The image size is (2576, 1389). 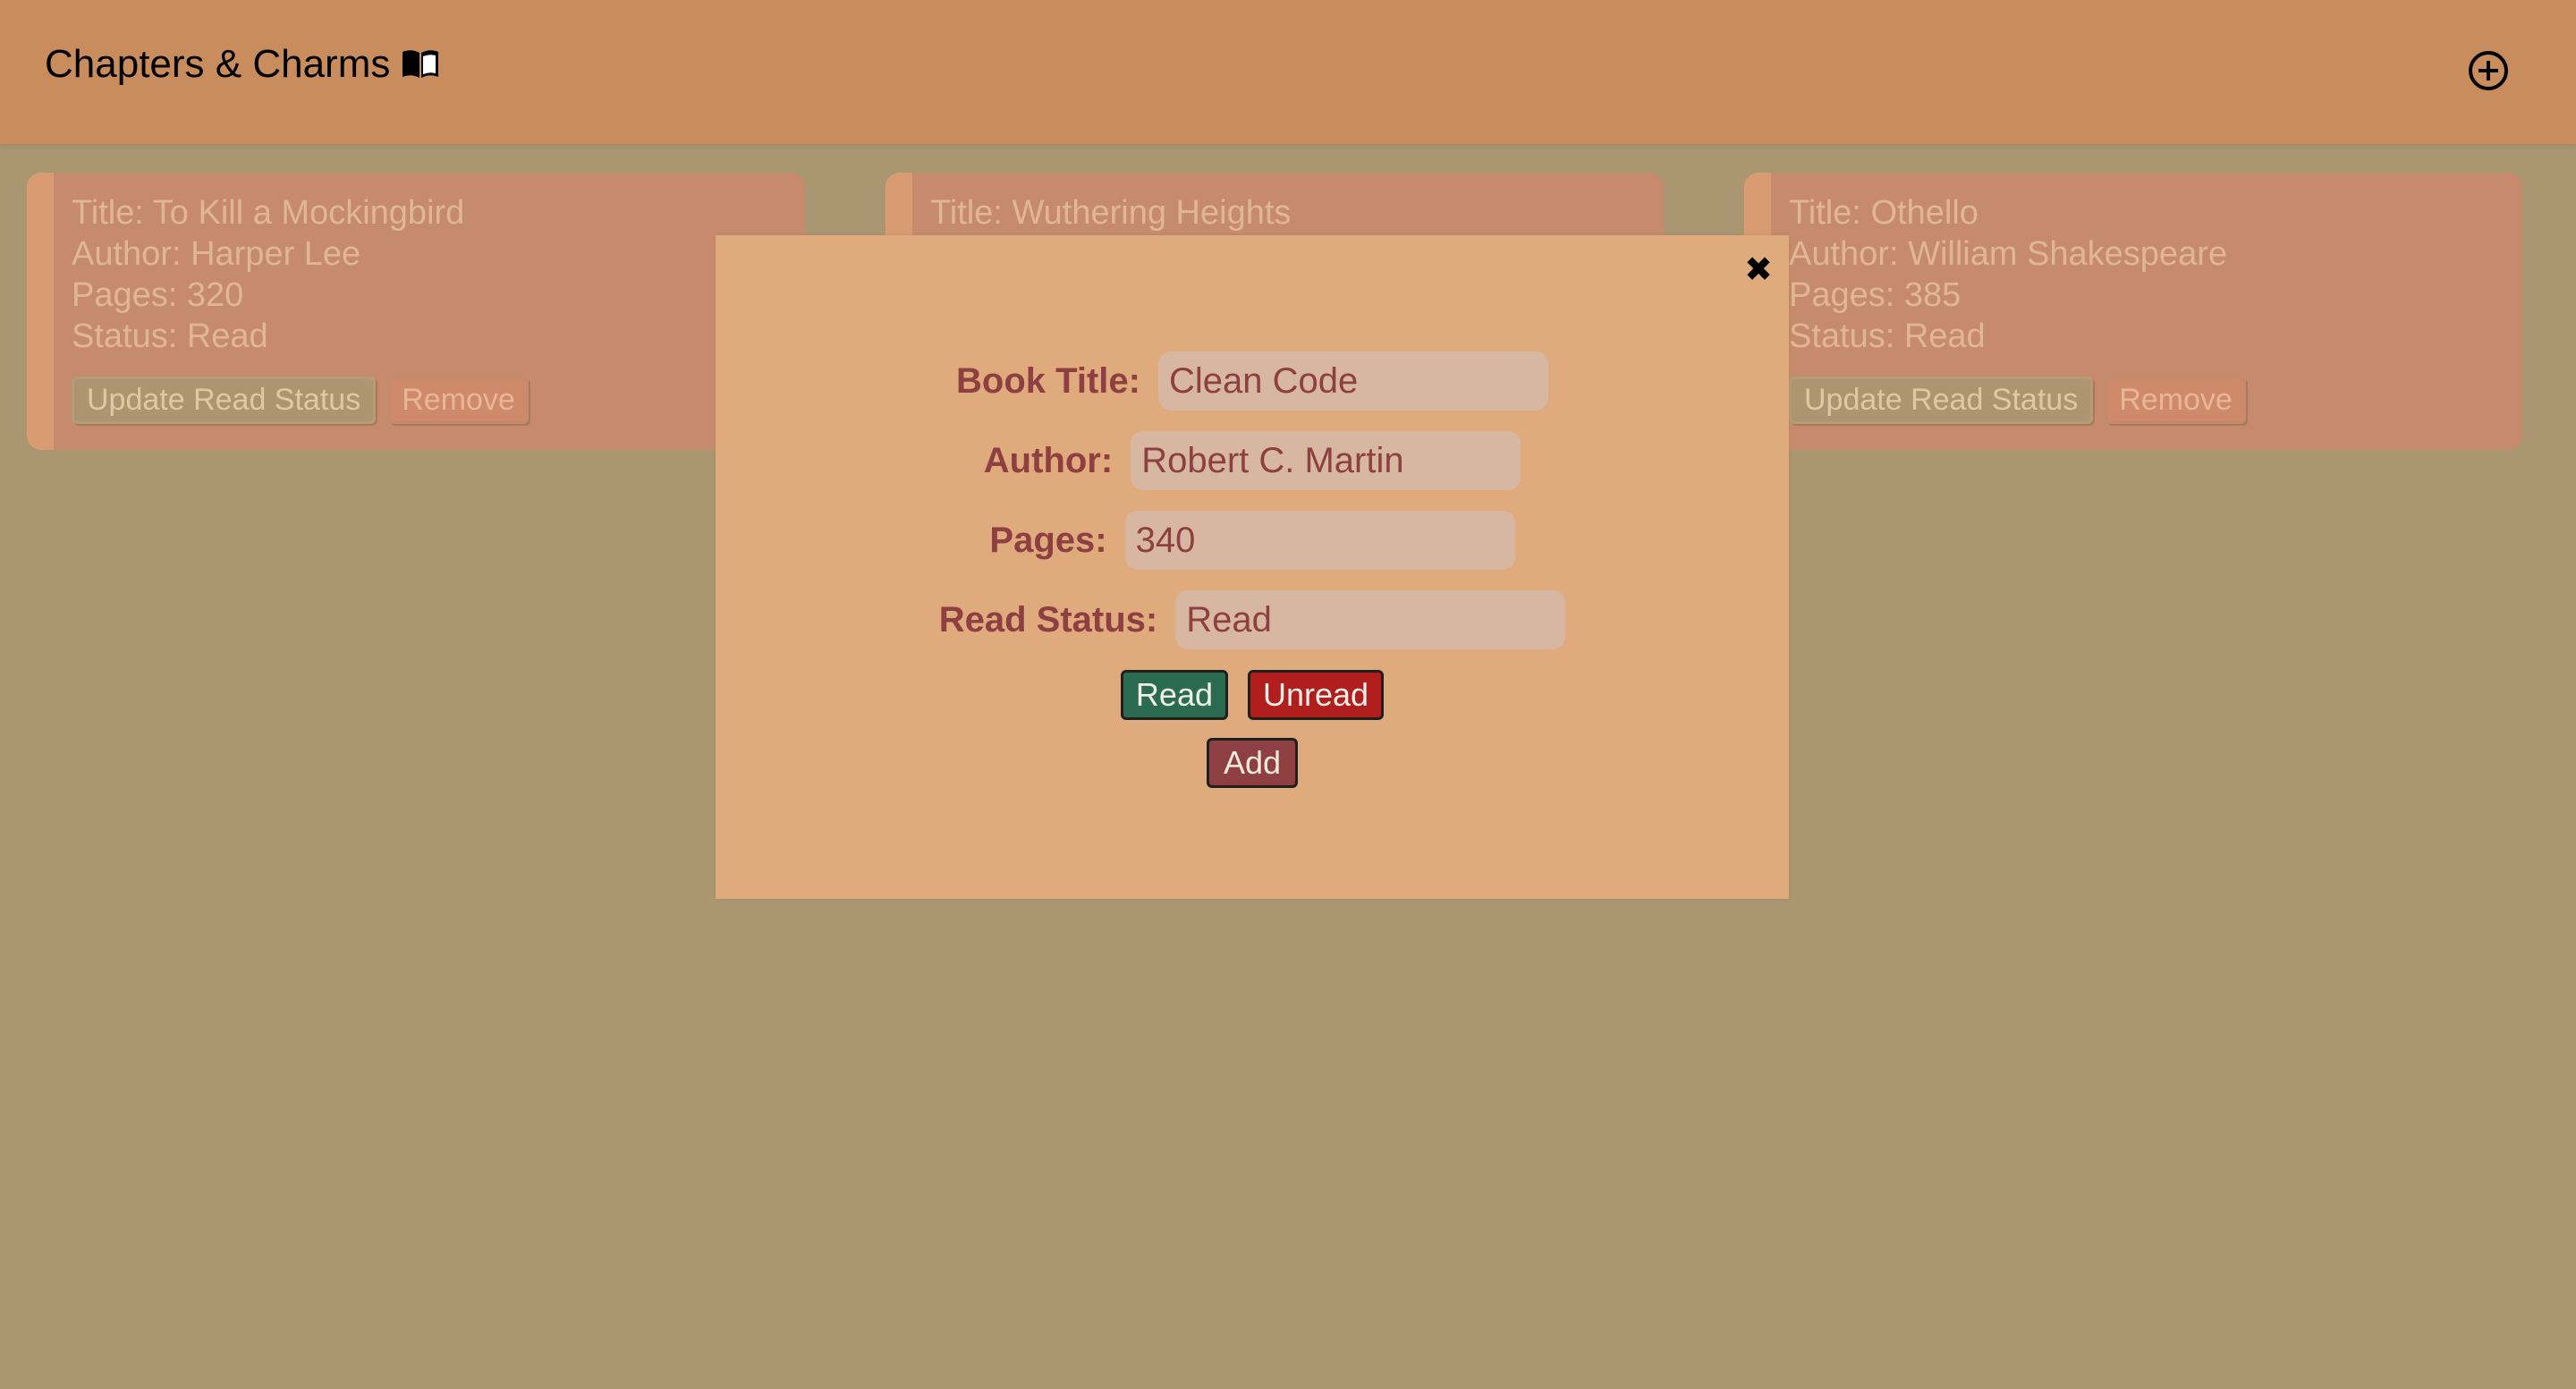 What do you see at coordinates (1048, 380) in the screenshot?
I see `book-title-label: Book Title:` at bounding box center [1048, 380].